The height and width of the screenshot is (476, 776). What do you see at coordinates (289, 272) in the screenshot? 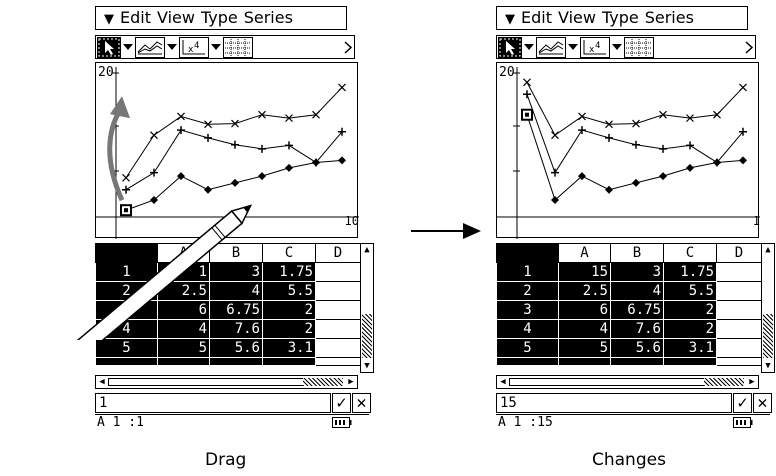
I see `cell-c: 1.75` at bounding box center [289, 272].